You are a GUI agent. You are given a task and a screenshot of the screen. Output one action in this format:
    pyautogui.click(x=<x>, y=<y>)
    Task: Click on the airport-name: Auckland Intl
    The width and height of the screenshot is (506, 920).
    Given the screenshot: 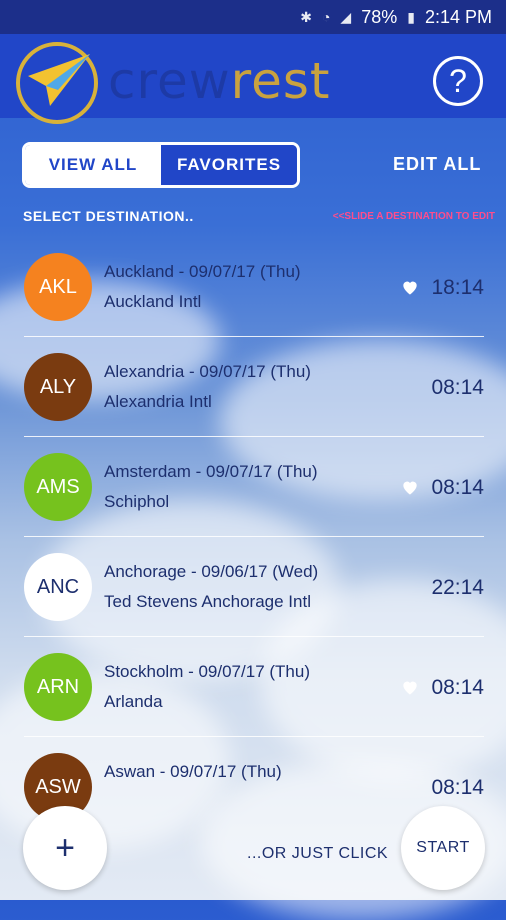 What is the action you would take?
    pyautogui.click(x=153, y=301)
    